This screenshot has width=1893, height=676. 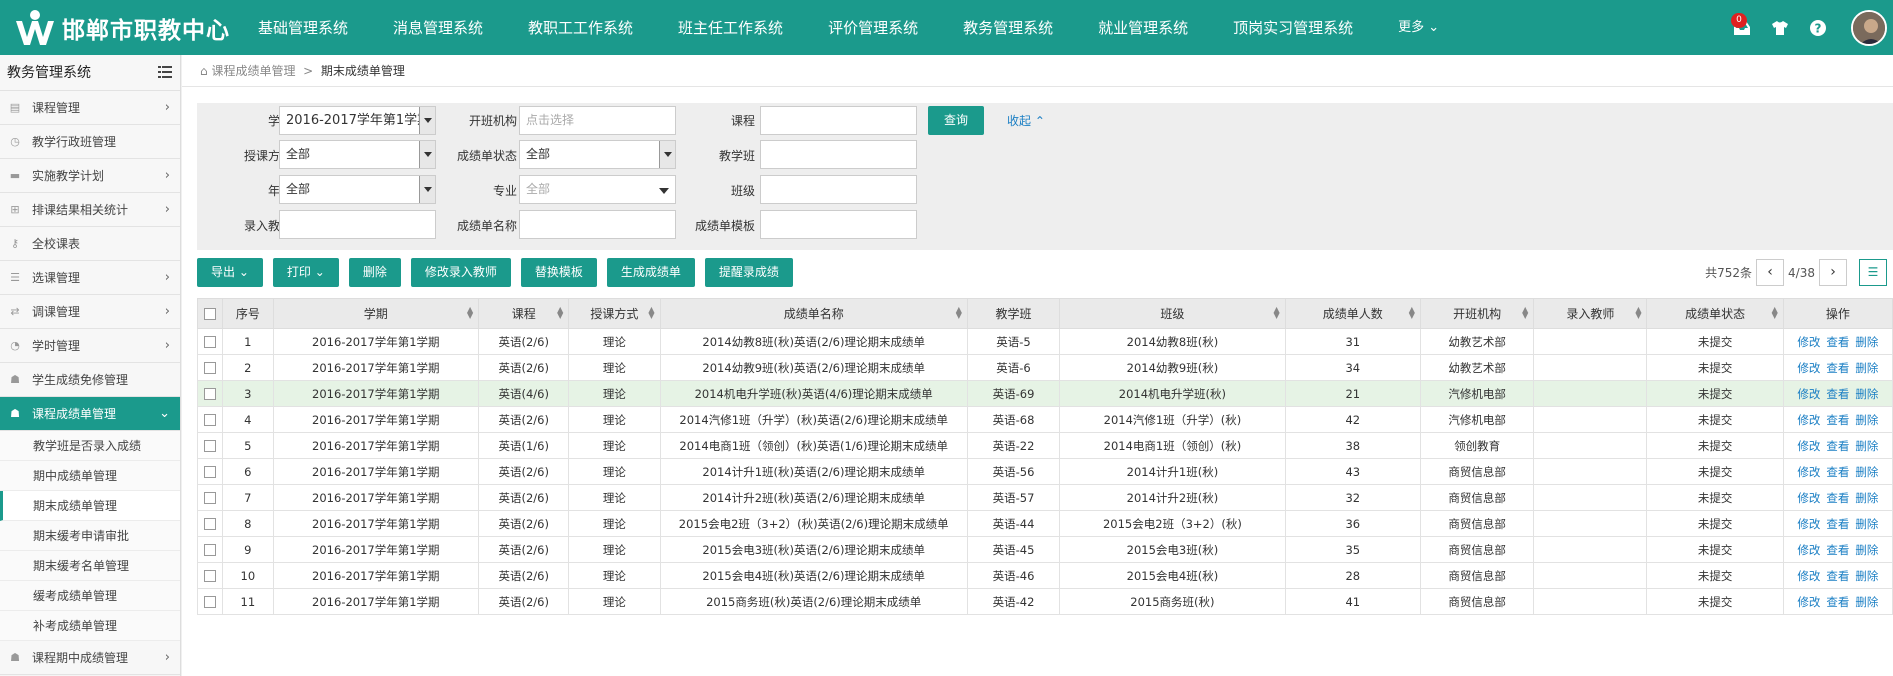 I want to click on mode-select: 全部, so click(x=357, y=154).